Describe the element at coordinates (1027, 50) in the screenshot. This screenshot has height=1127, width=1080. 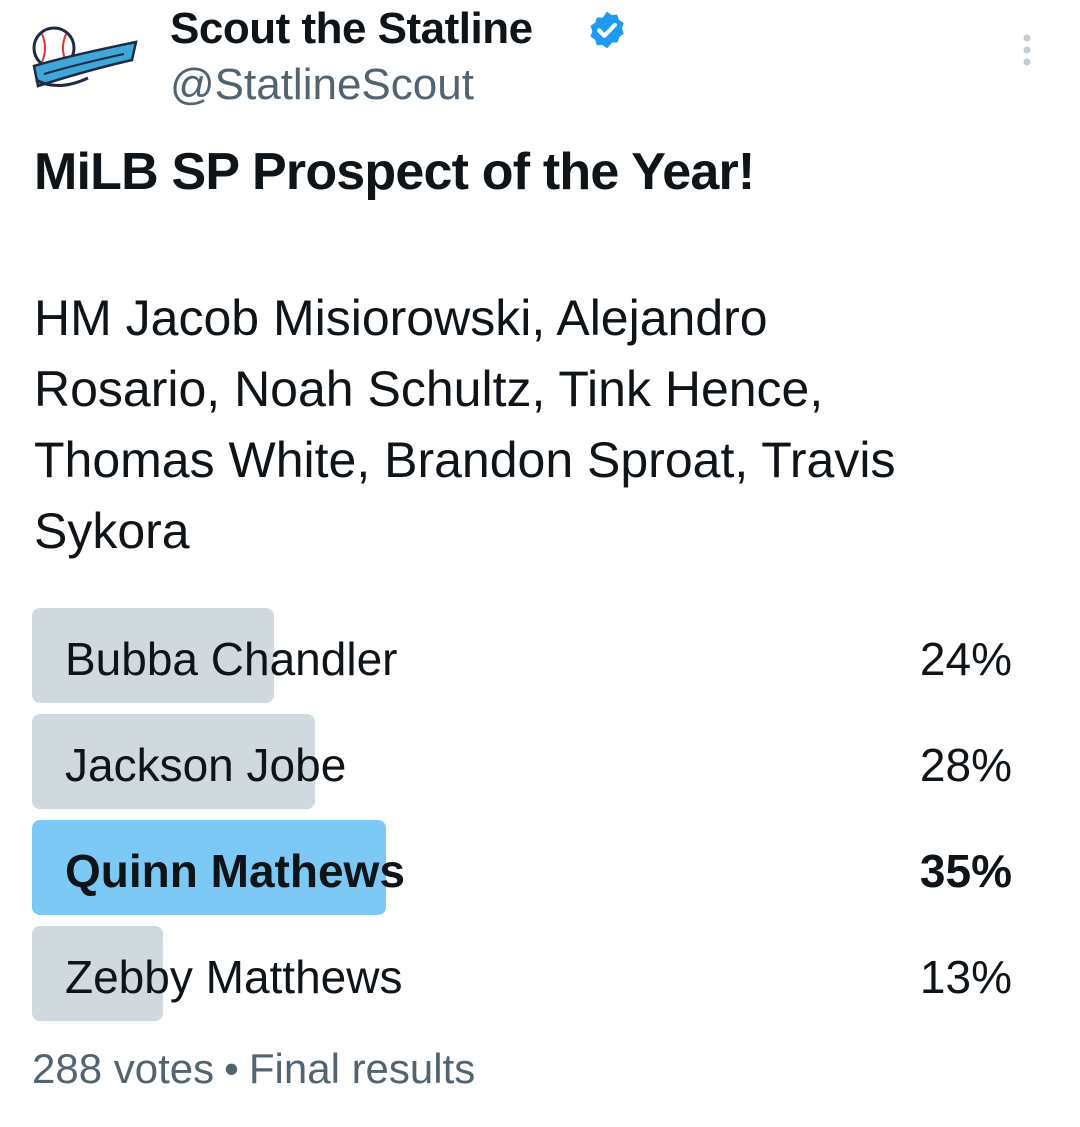
I see `more-options-icon` at that location.